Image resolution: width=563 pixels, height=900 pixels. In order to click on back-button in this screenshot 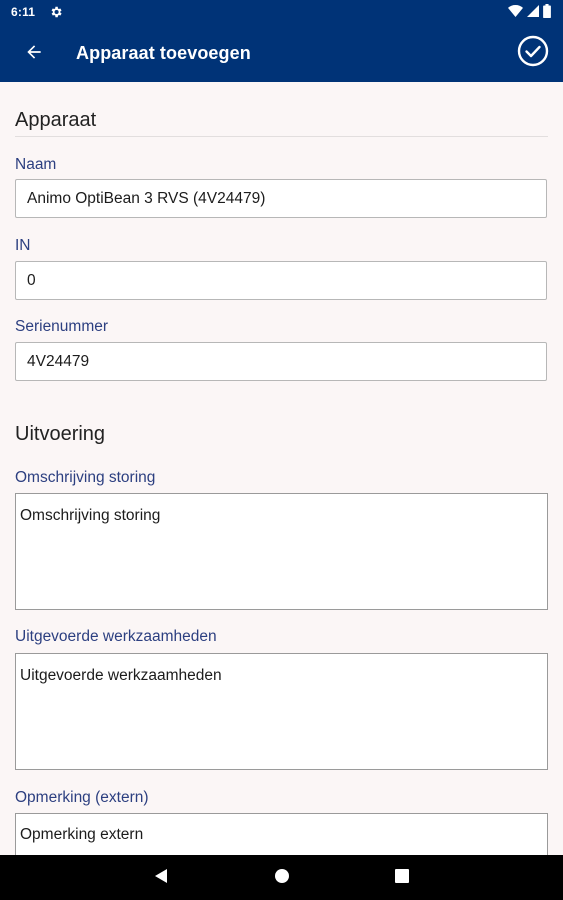, I will do `click(34, 54)`.